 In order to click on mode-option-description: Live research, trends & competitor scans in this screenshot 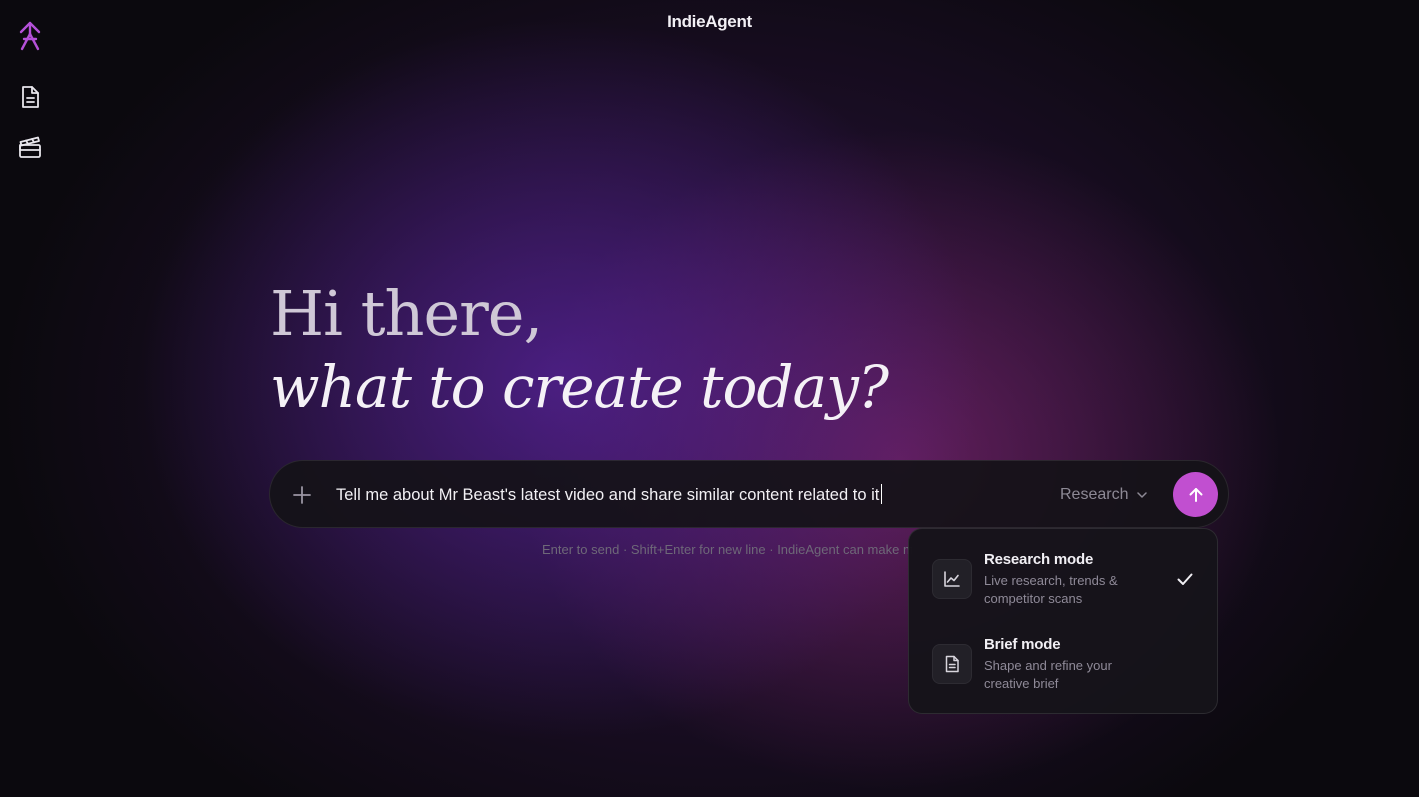, I will do `click(1051, 589)`.